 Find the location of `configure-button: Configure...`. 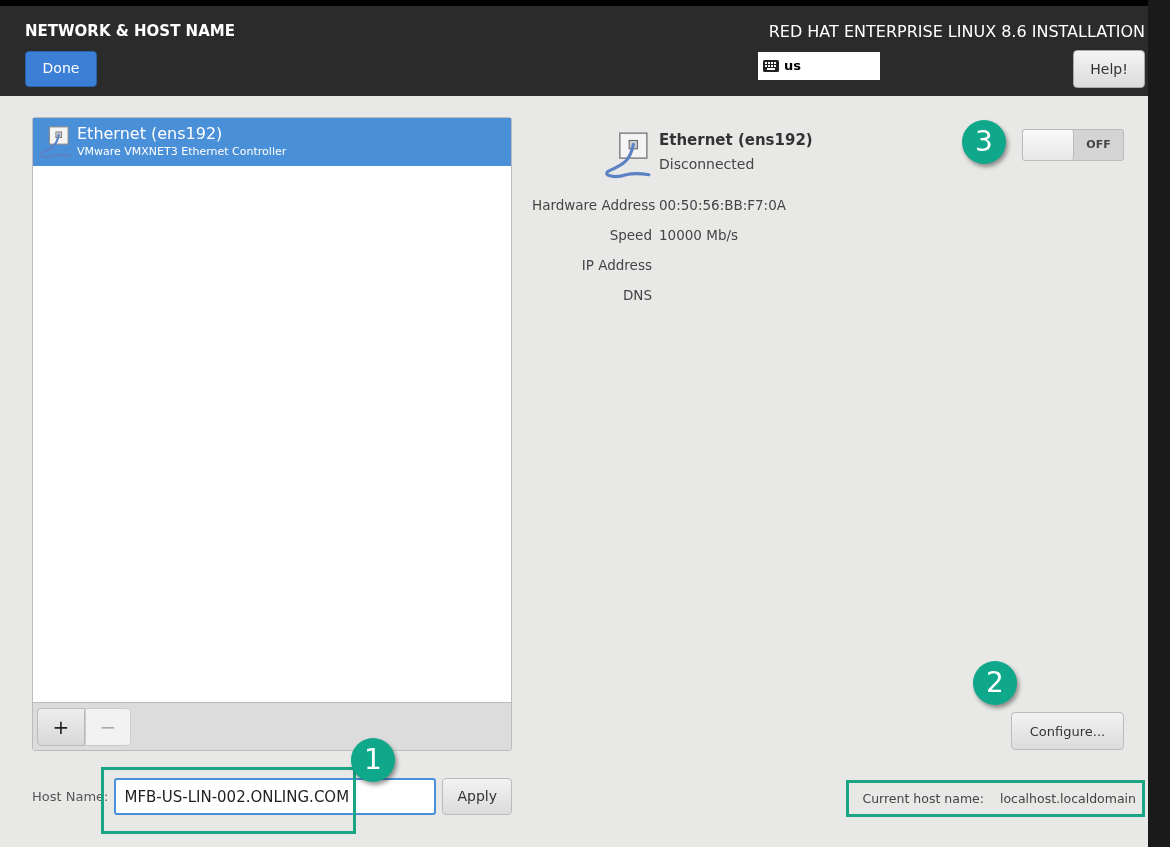

configure-button: Configure... is located at coordinates (1067, 731).